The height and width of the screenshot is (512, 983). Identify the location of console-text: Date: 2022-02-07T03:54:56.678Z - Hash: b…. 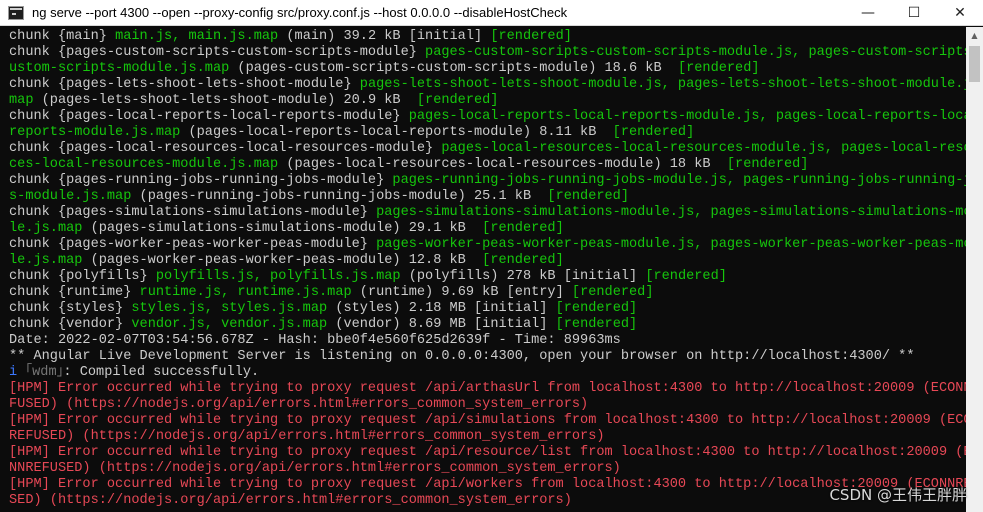
(315, 340).